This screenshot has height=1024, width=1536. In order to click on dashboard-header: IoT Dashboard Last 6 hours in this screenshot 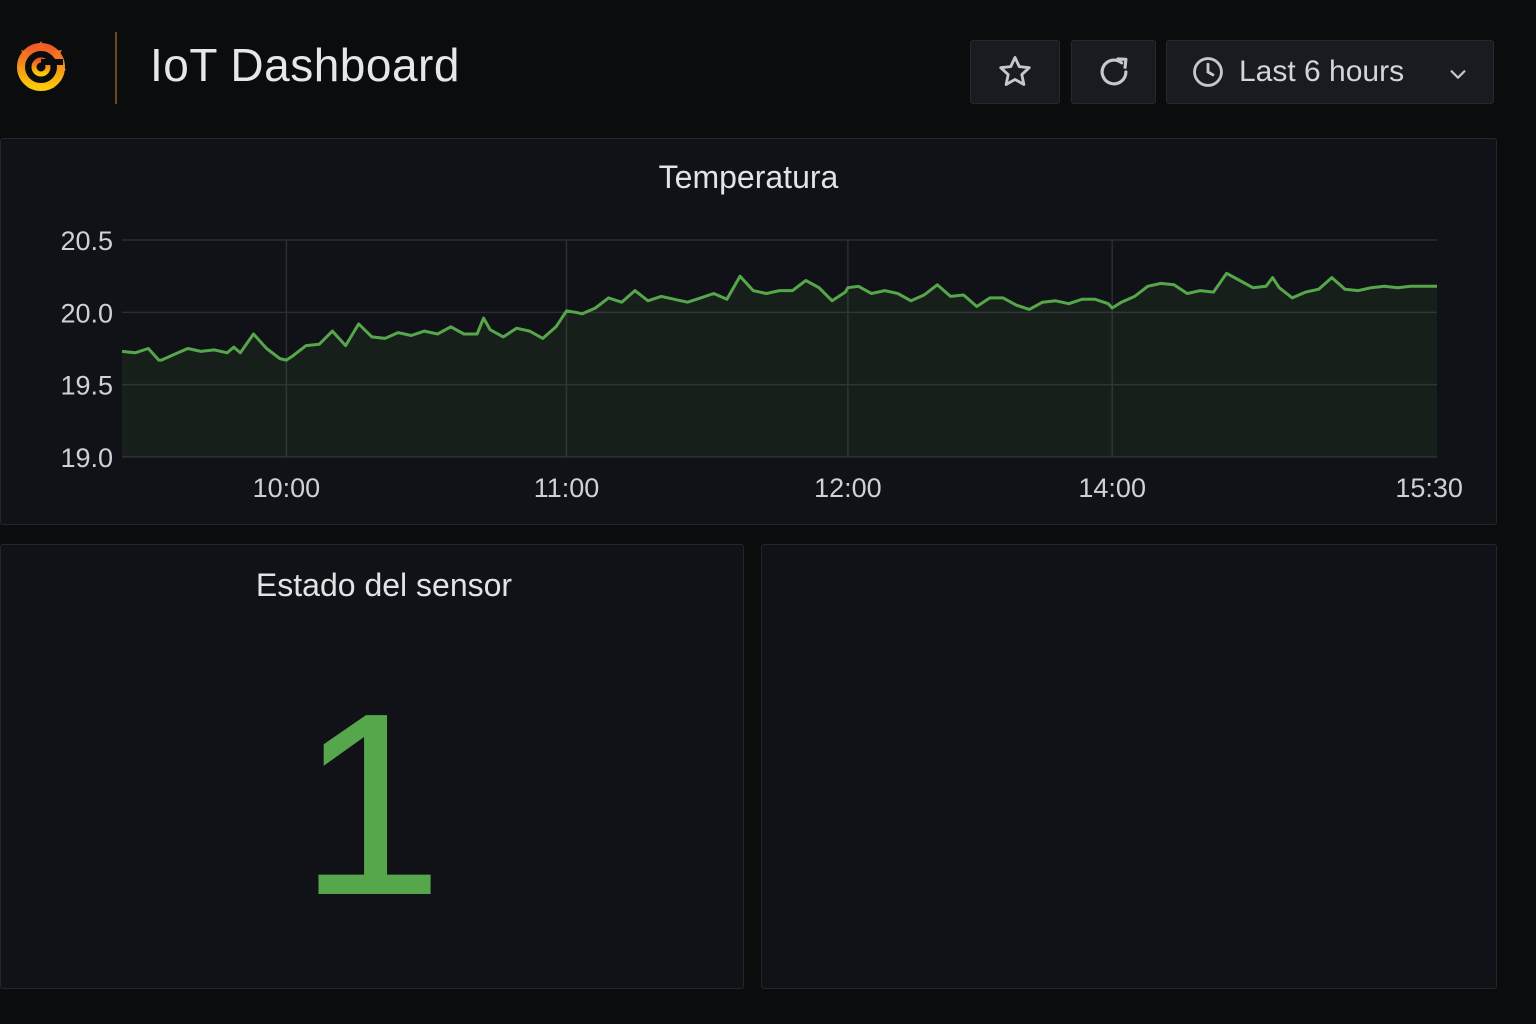, I will do `click(768, 65)`.